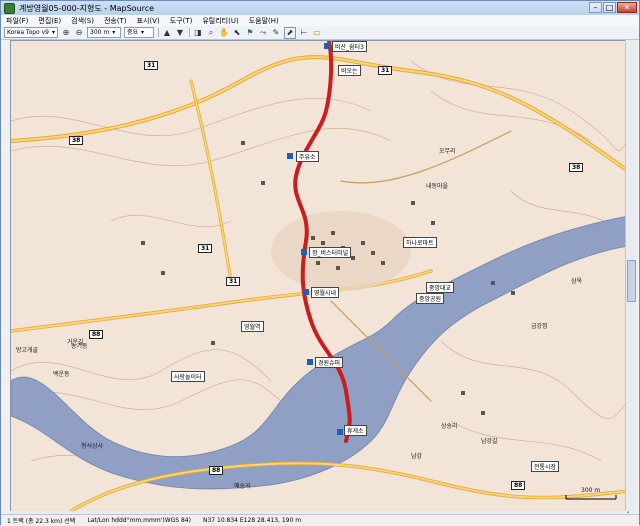  What do you see at coordinates (349, 46) in the screenshot?
I see `waypoint-label: 비산_쉼터3` at bounding box center [349, 46].